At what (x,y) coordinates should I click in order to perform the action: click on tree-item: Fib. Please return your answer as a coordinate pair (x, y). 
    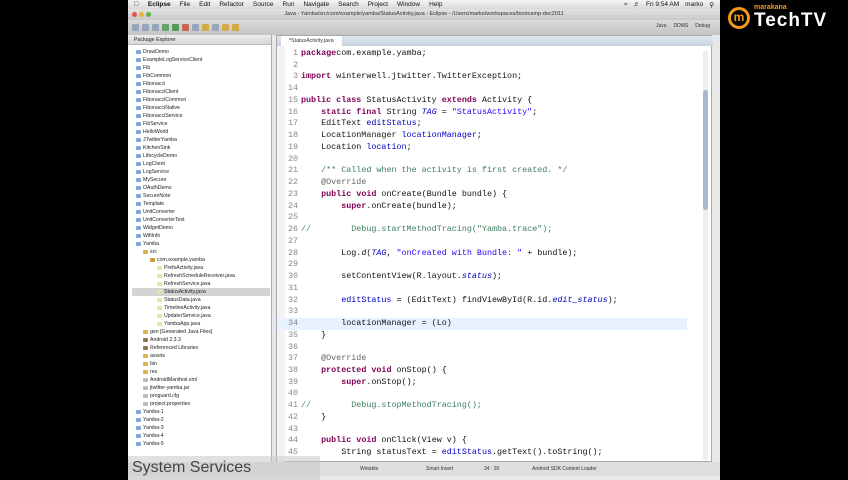
    Looking at the image, I should click on (143, 68).